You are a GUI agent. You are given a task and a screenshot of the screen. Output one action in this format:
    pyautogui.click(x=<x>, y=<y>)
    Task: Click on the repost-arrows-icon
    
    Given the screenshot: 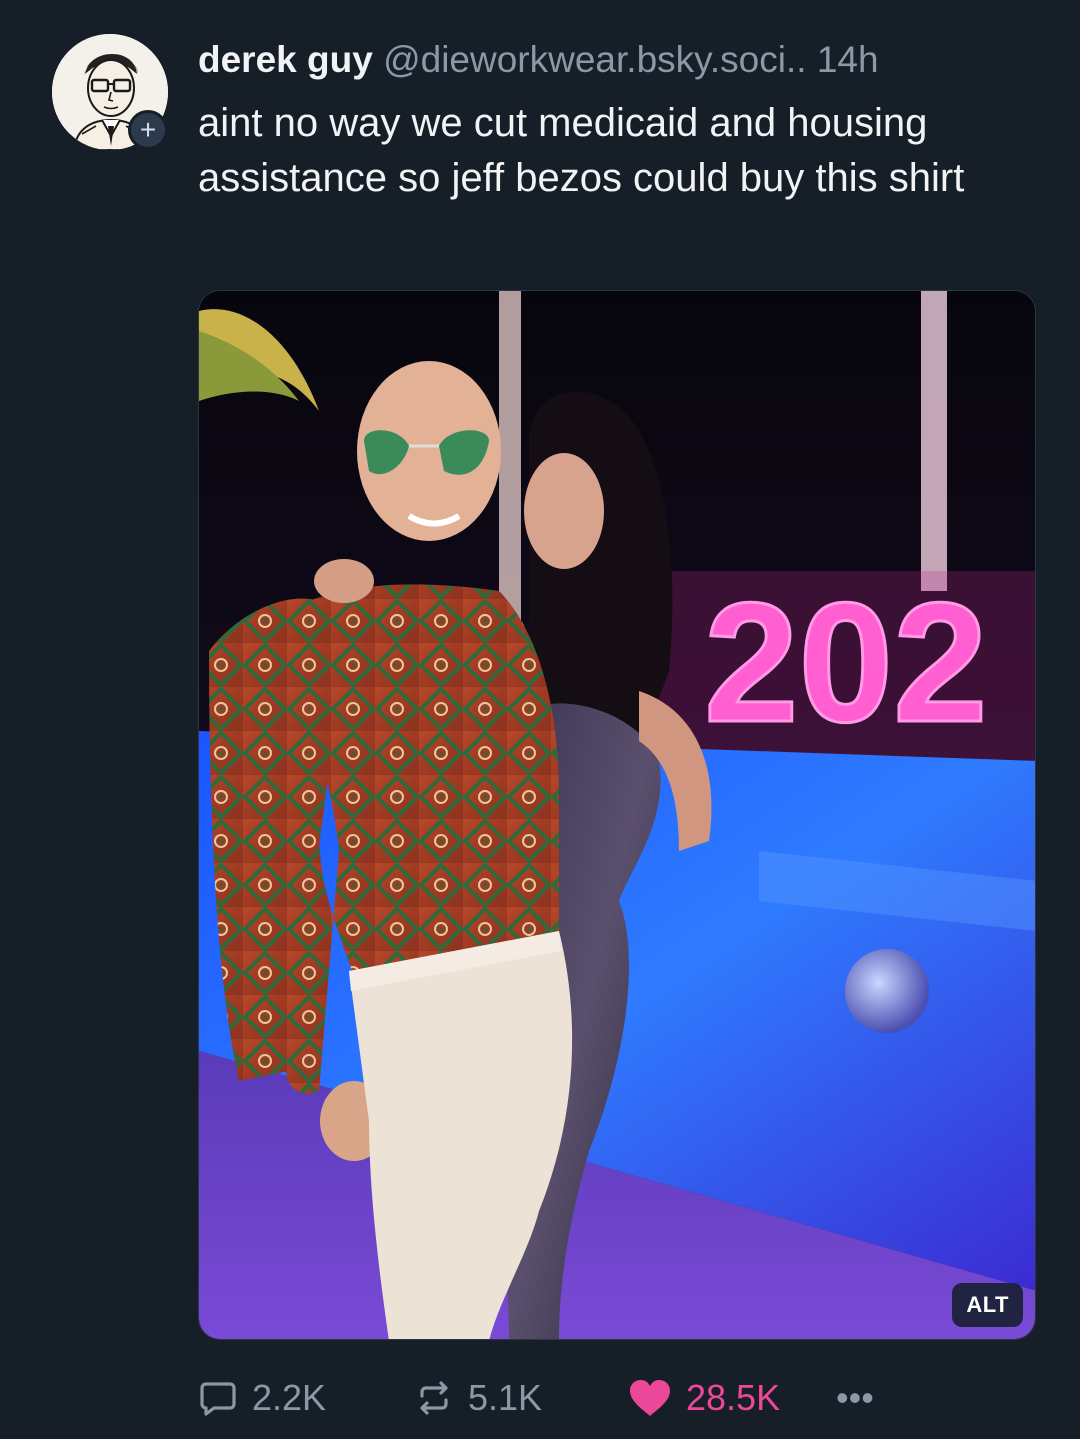 What is the action you would take?
    pyautogui.click(x=434, y=1398)
    